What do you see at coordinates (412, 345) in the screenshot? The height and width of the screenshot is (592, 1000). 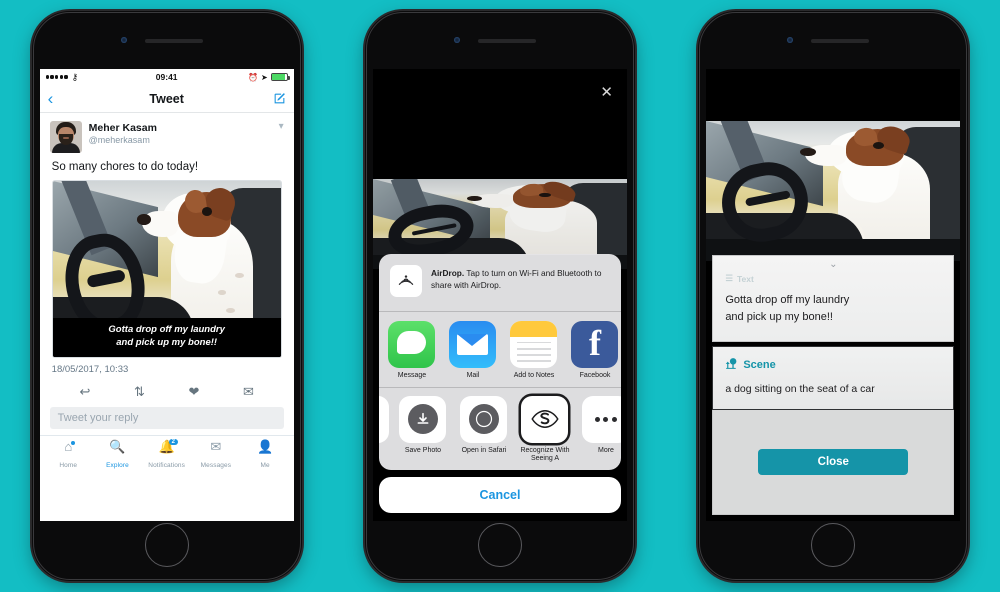 I see `messages-app-icon` at bounding box center [412, 345].